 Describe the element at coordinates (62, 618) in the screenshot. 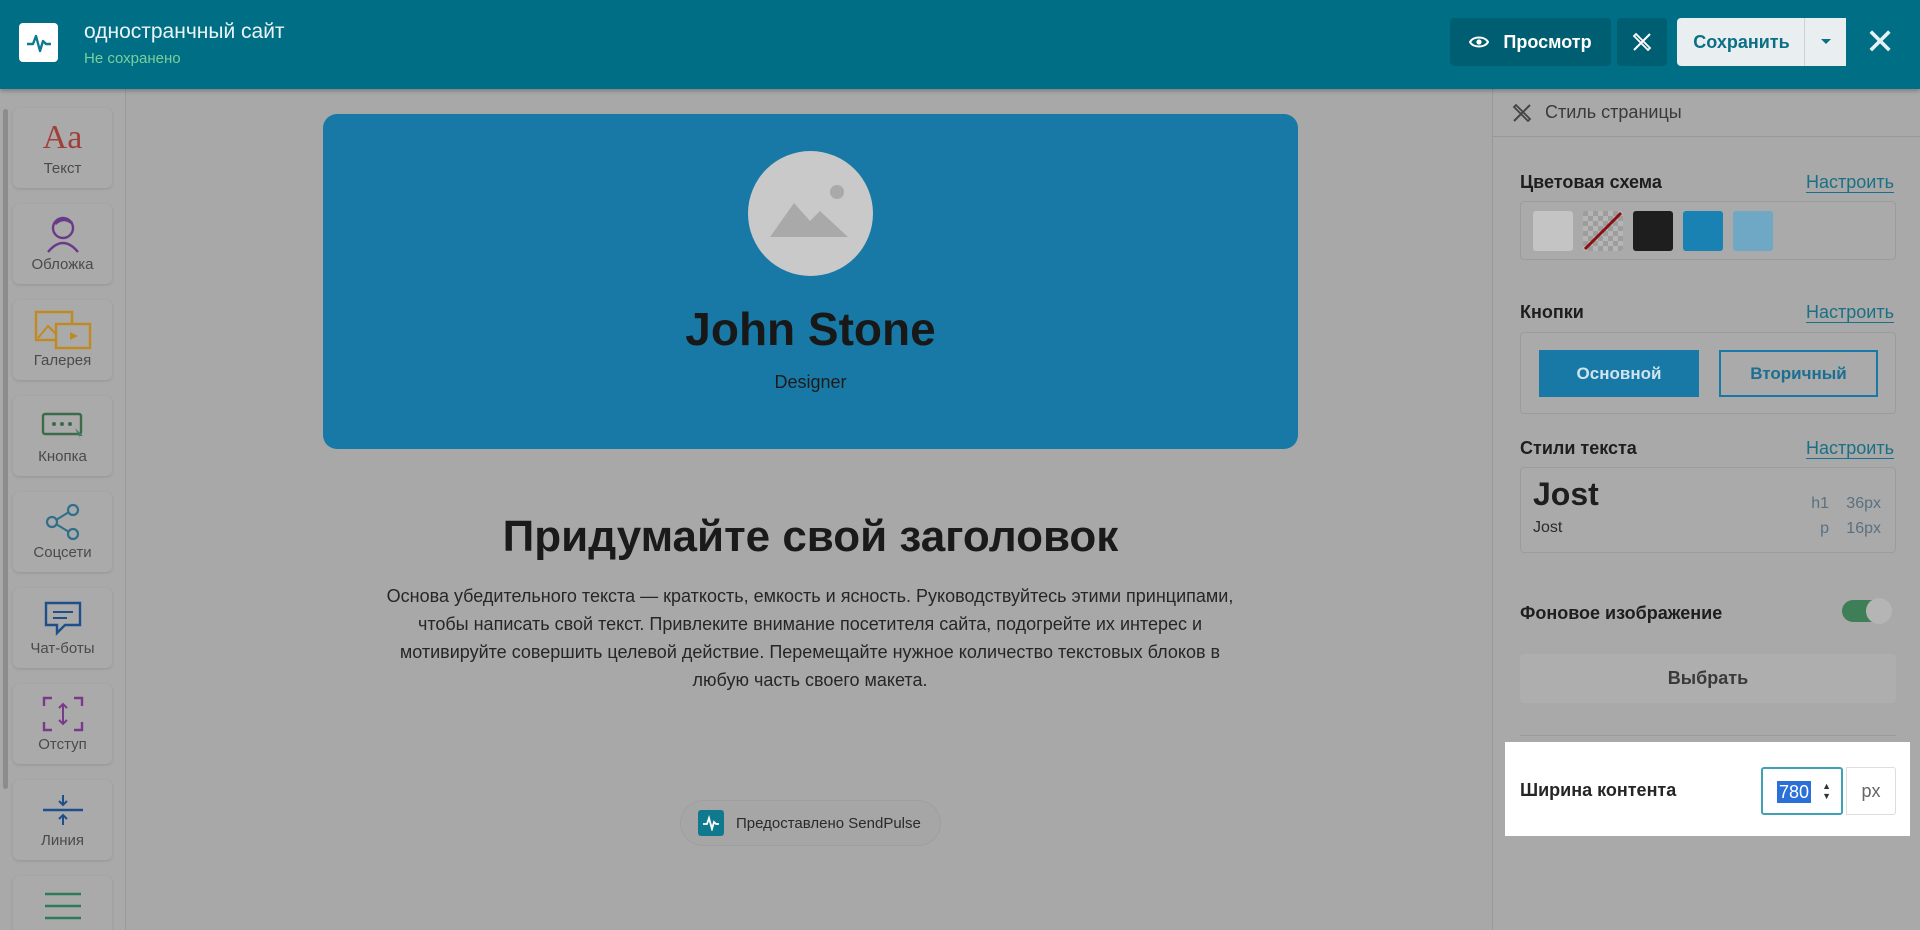

I see `chat-icon` at that location.